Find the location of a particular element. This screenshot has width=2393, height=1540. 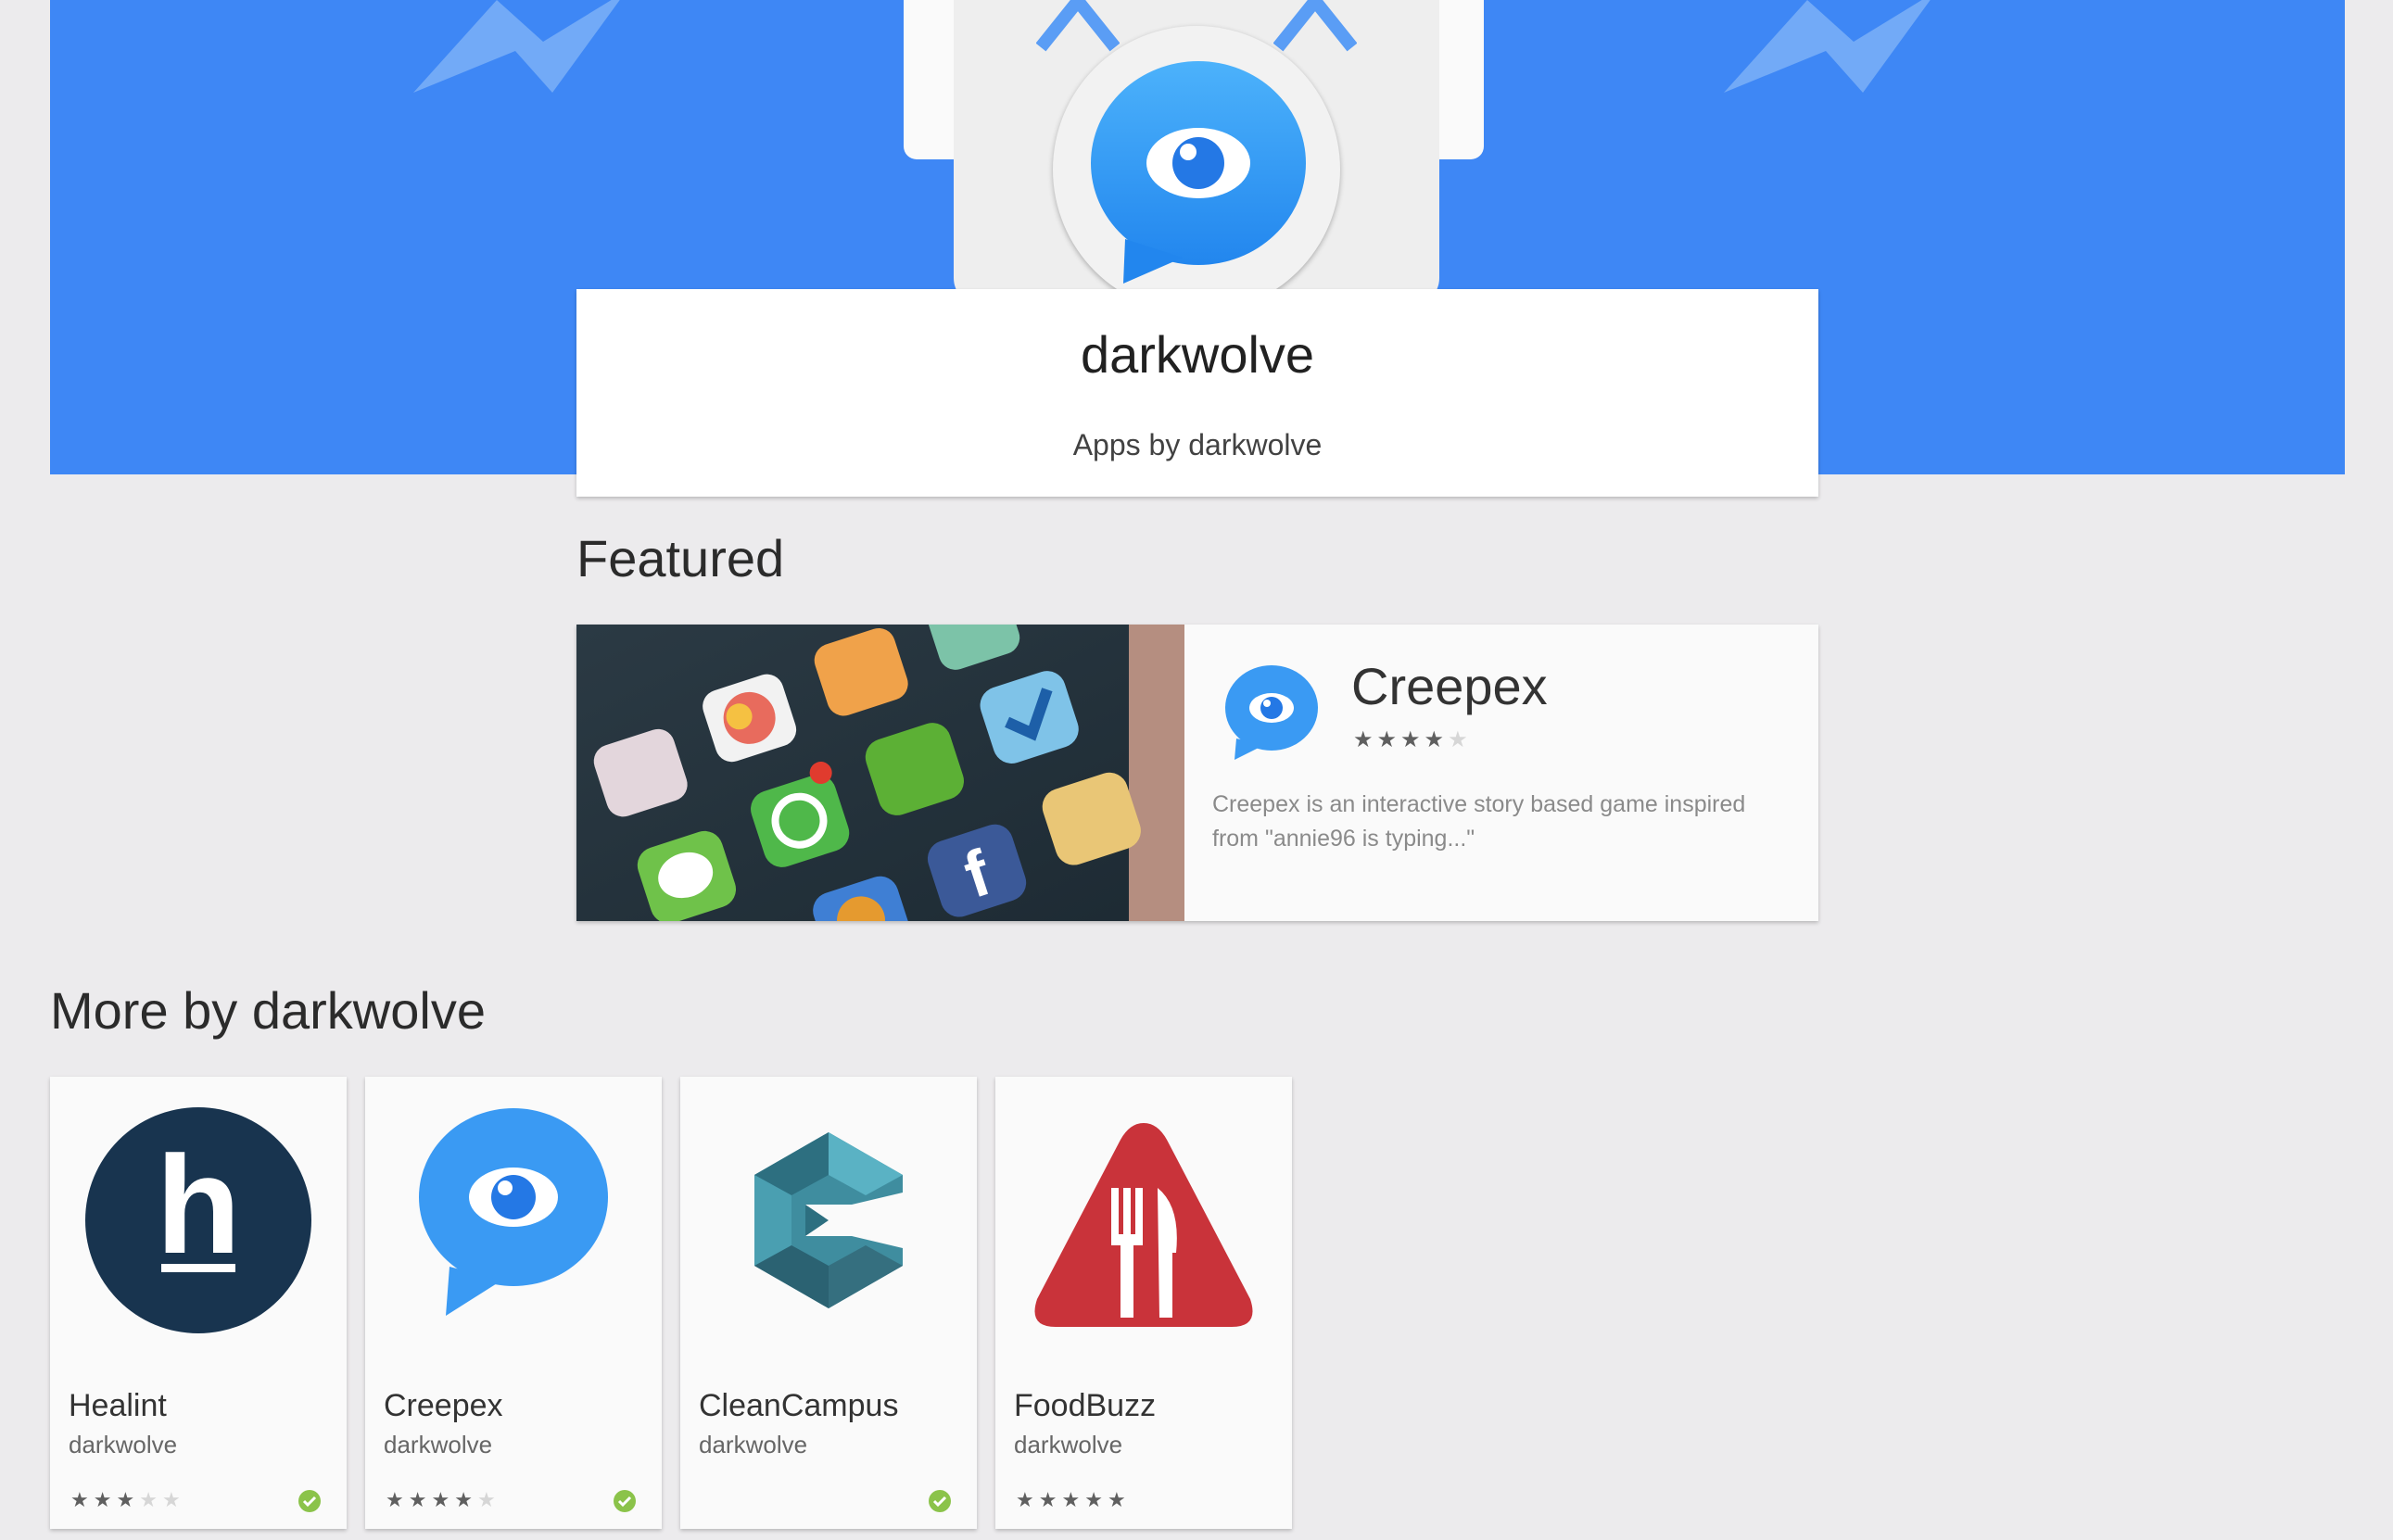

featured-app-rating: ★★★★★ is located at coordinates (1412, 739).